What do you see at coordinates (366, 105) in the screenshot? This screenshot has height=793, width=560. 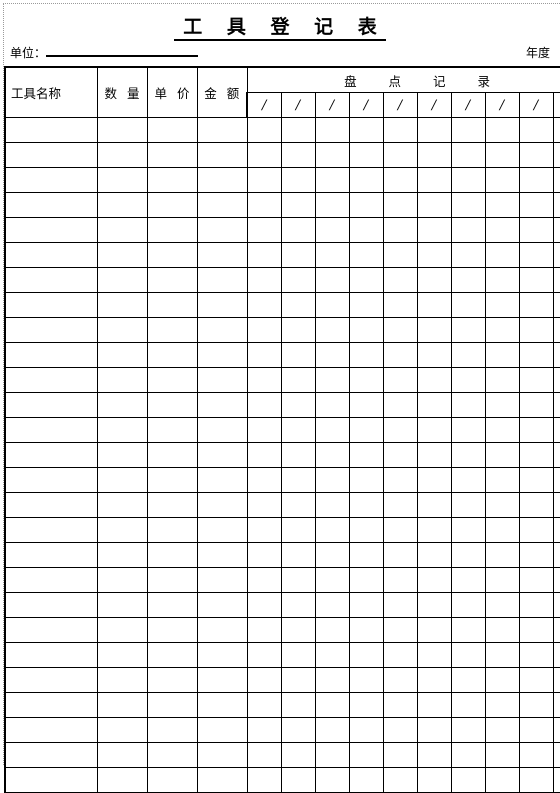 I see `col-header-inventory-date-4: /` at bounding box center [366, 105].